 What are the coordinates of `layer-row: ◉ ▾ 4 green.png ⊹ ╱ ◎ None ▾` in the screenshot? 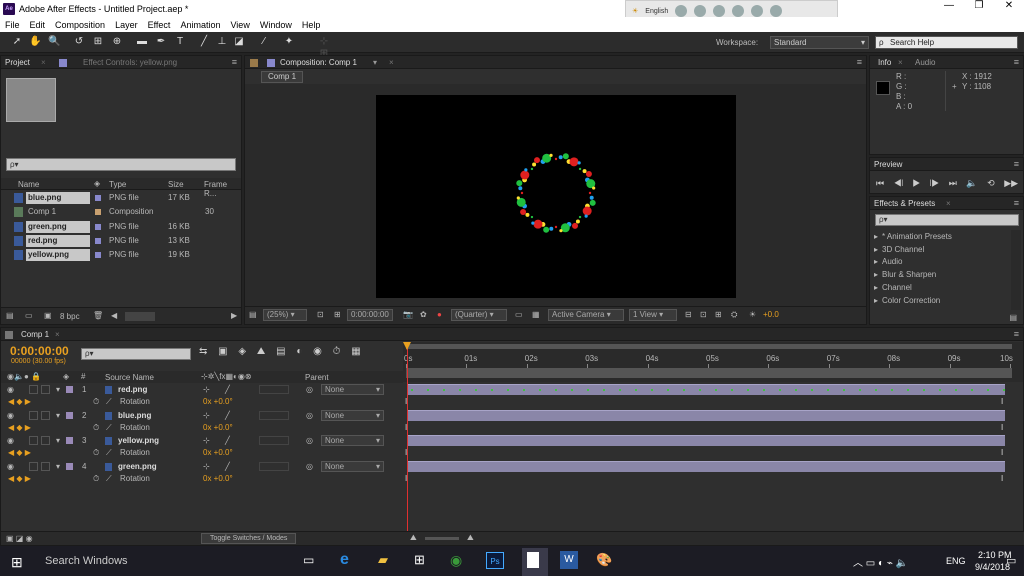 It's located at (202, 466).